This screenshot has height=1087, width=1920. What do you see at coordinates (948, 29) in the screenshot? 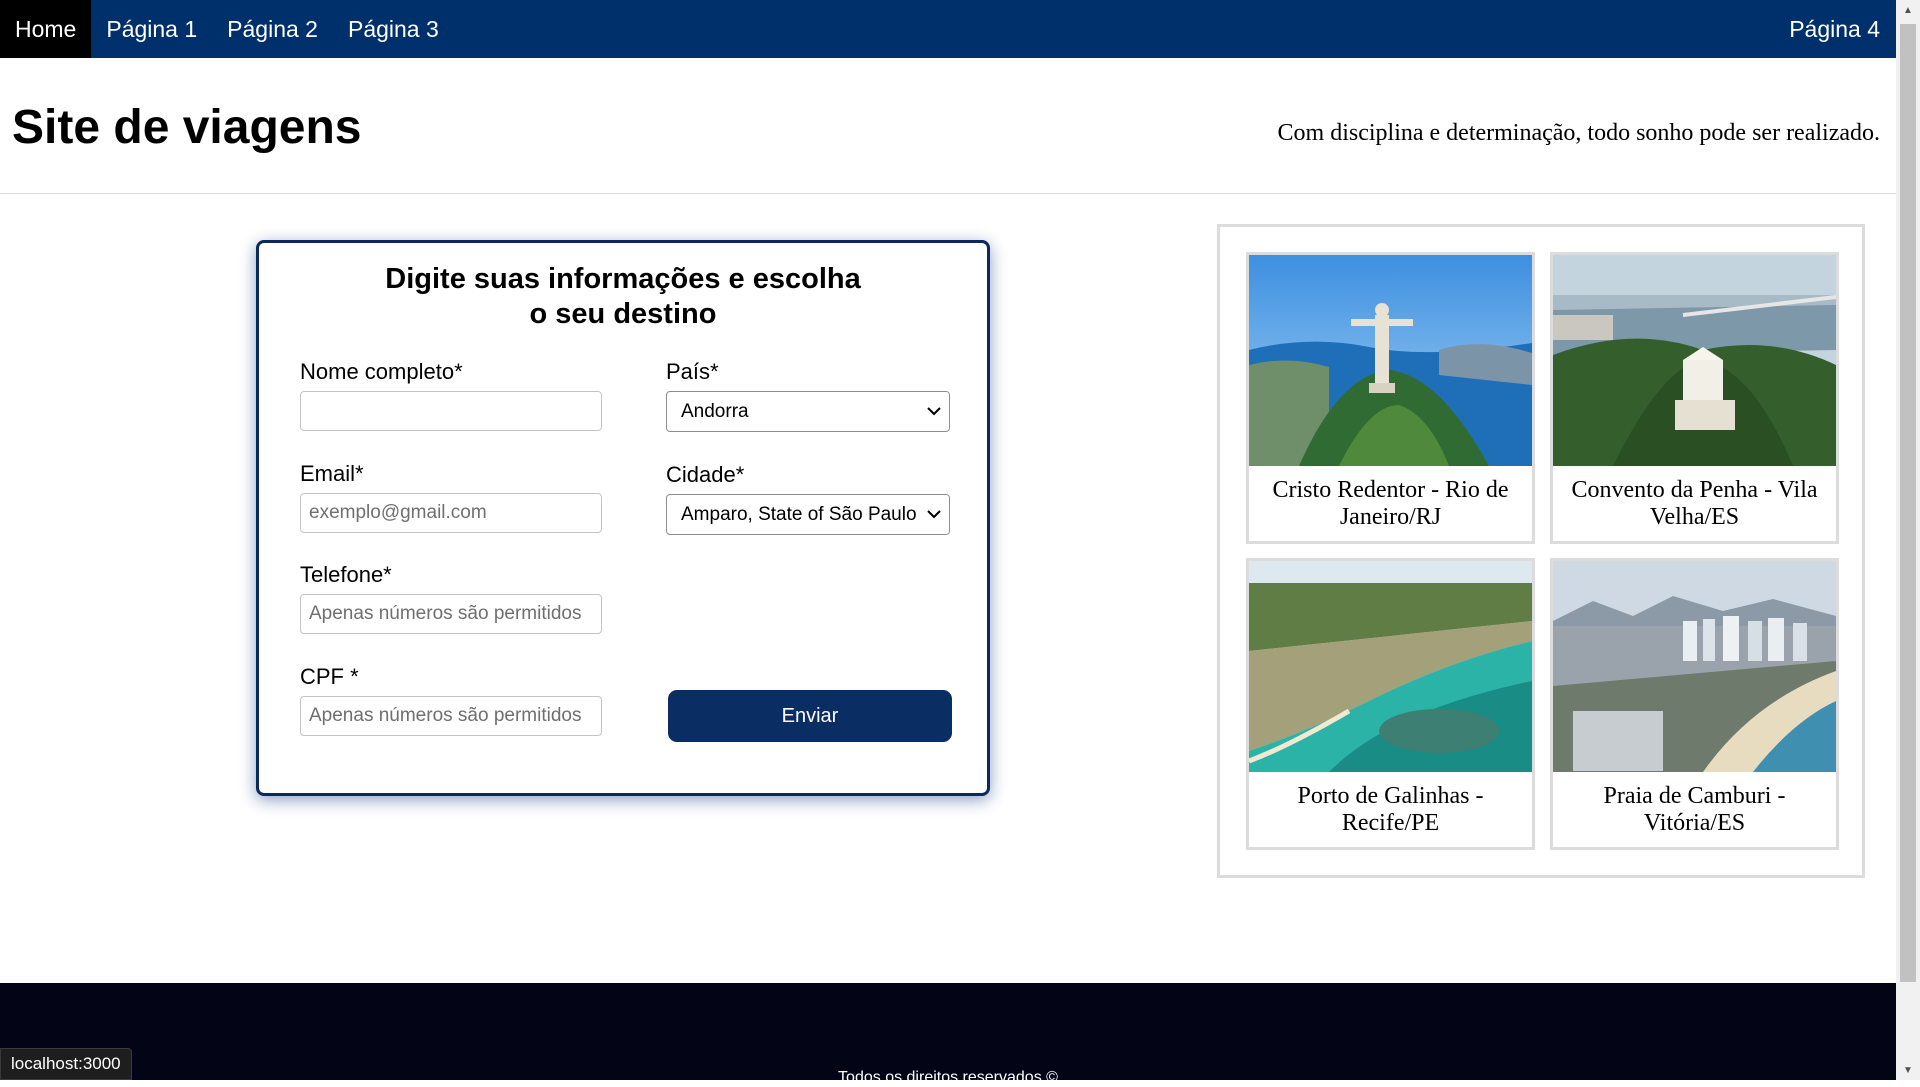
I see `top-navbar: Home Página 1 Página 2 Página 3 Página 4` at bounding box center [948, 29].